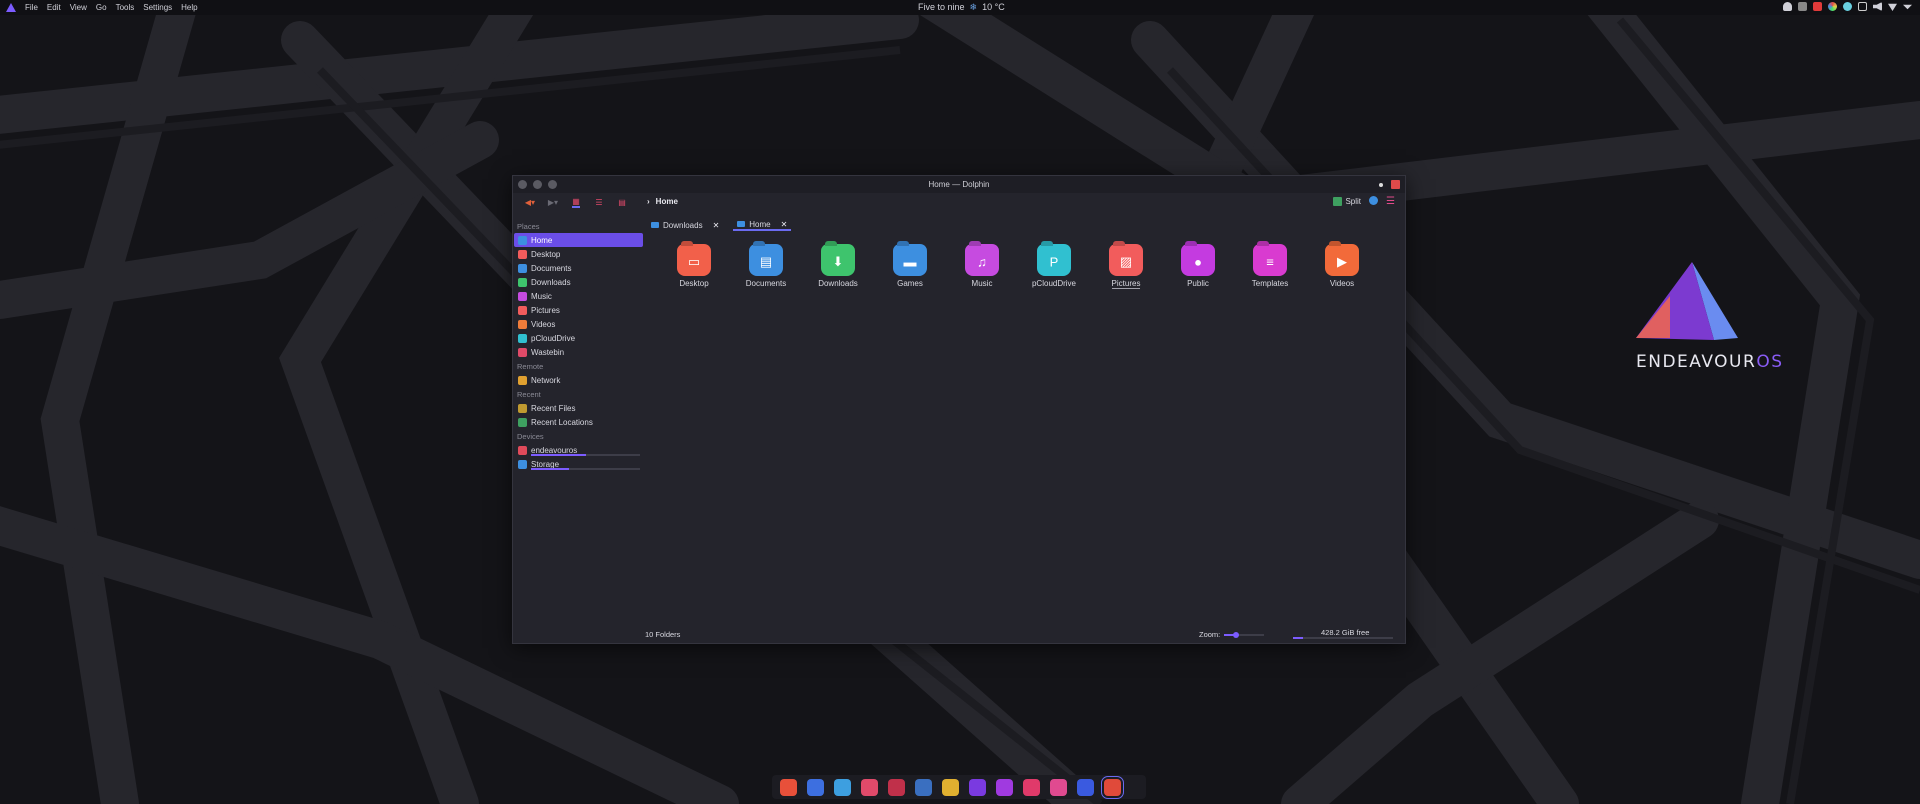  I want to click on zoom-slider, so click(1244, 634).